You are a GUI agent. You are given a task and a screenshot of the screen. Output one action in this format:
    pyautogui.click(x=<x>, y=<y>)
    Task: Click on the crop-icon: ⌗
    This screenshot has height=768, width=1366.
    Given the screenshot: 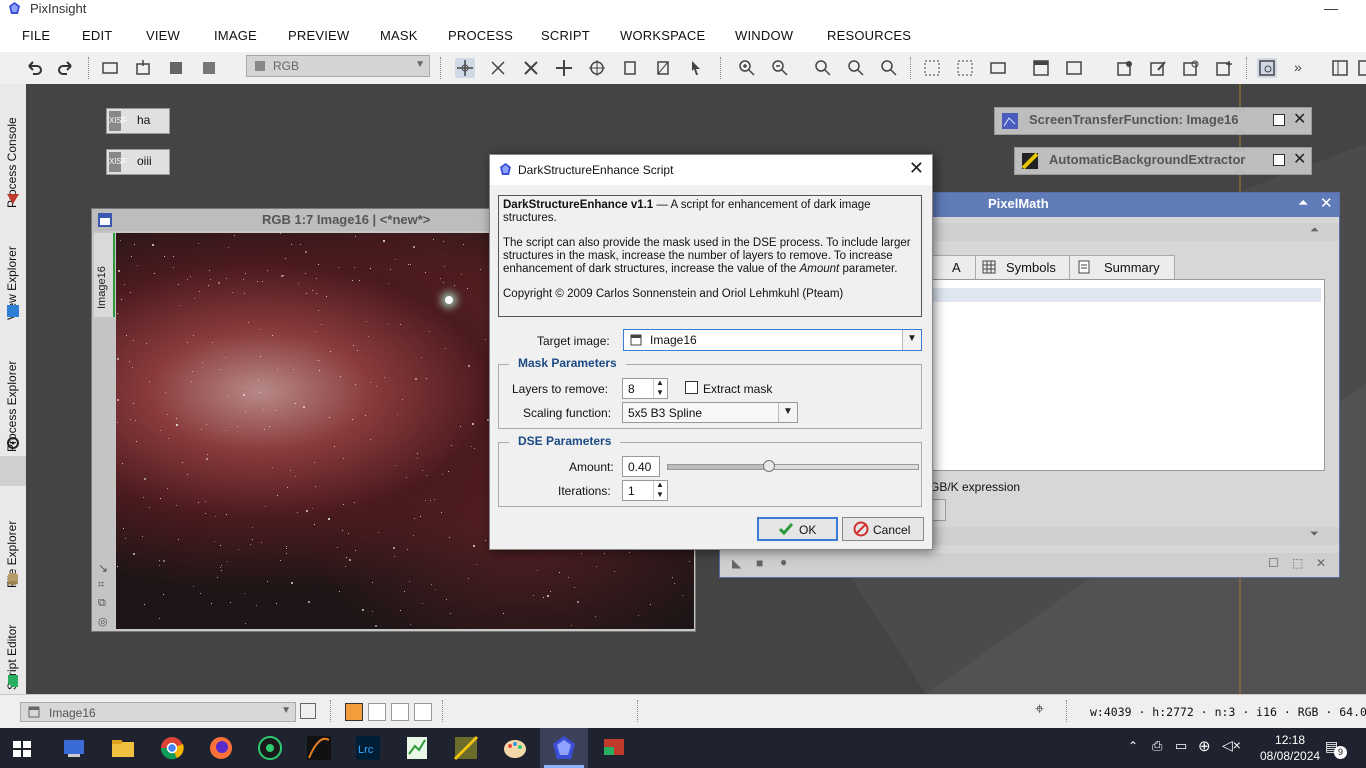 What is the action you would take?
    pyautogui.click(x=101, y=585)
    